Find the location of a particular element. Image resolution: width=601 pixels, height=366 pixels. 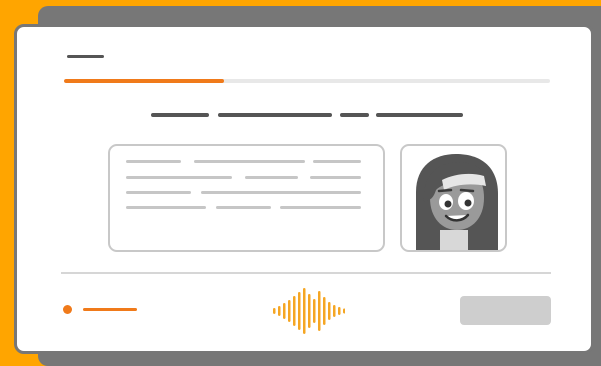

lesson-progress-fill is located at coordinates (144, 81).